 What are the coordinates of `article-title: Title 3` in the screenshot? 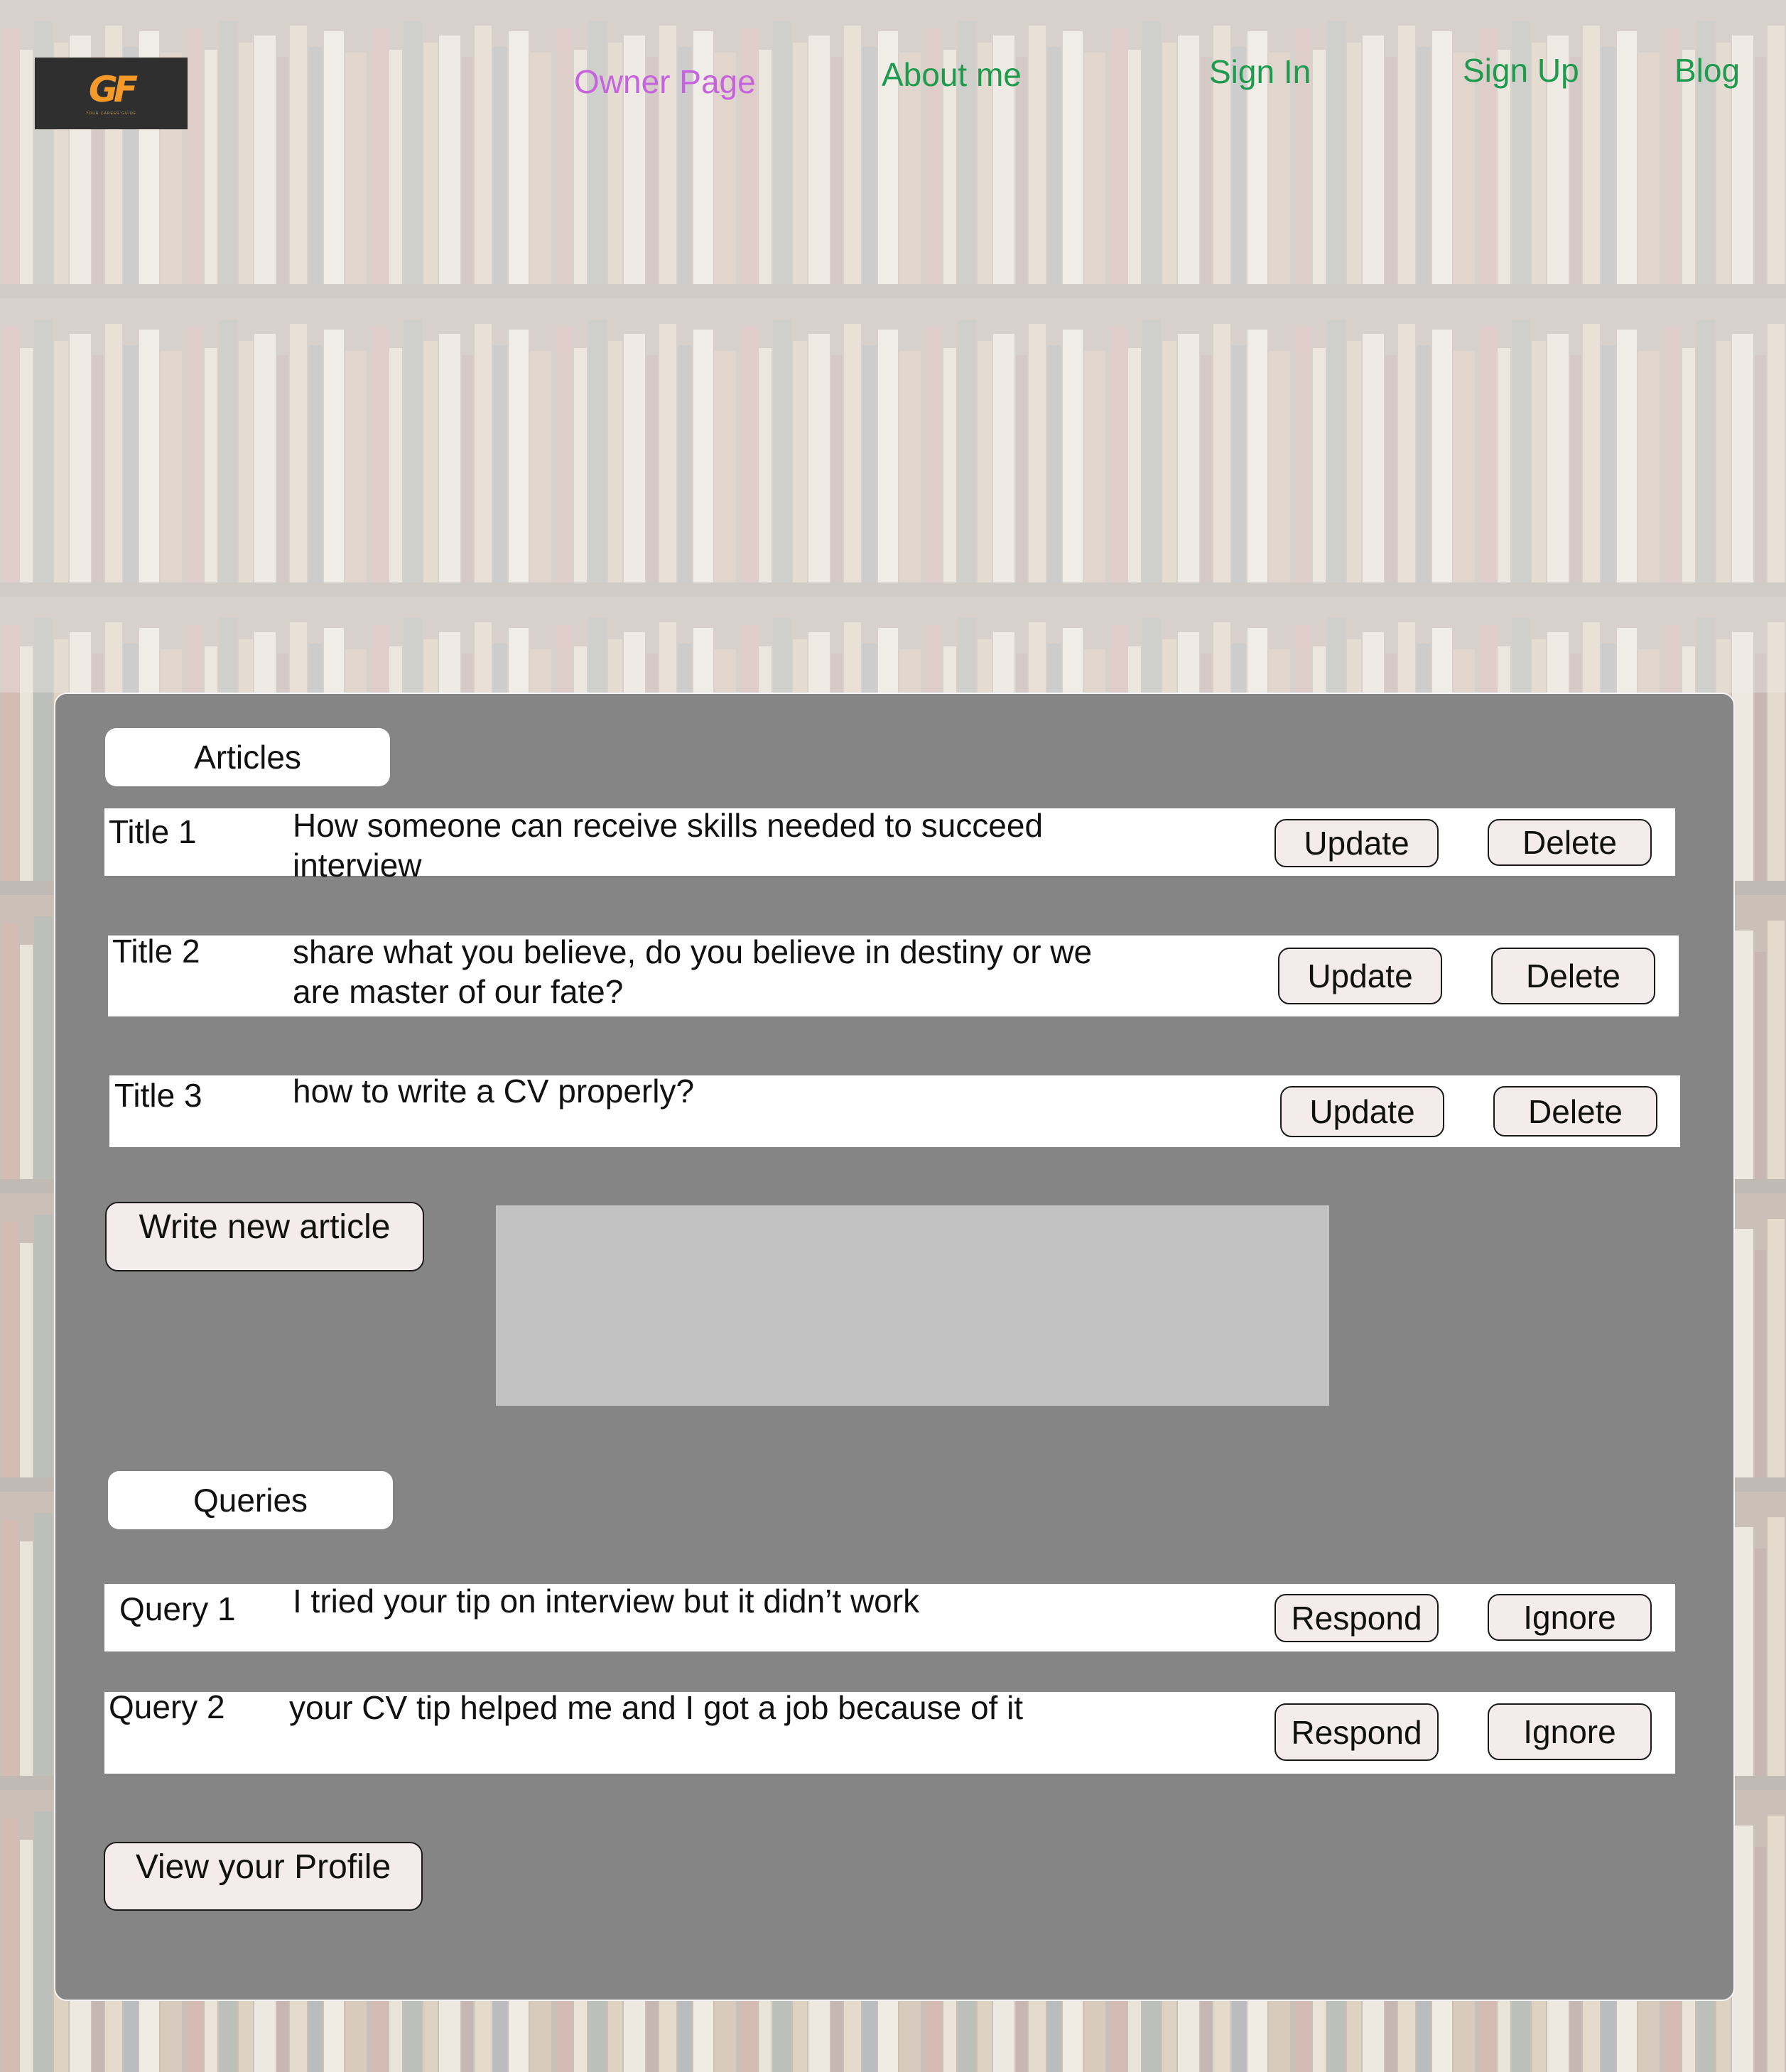 It's located at (158, 1095).